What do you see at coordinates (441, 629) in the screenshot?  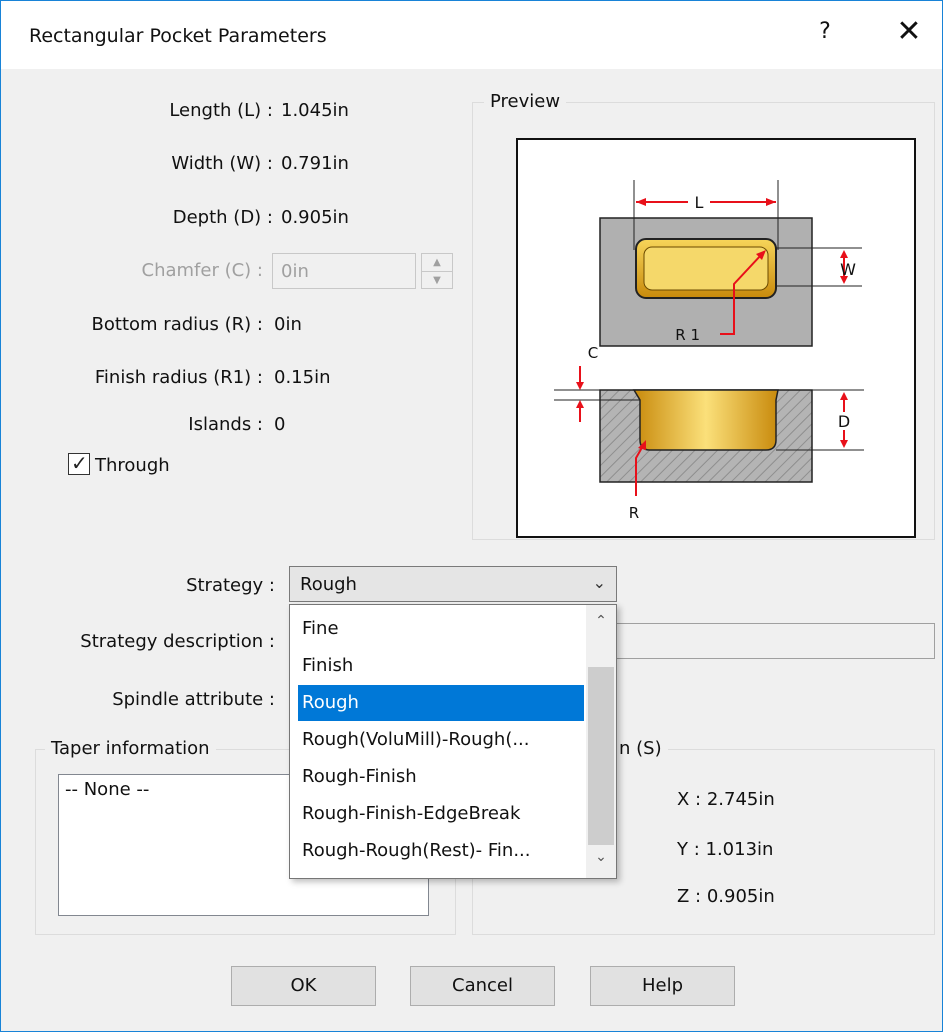 I see `strategy-option-fine: Fine` at bounding box center [441, 629].